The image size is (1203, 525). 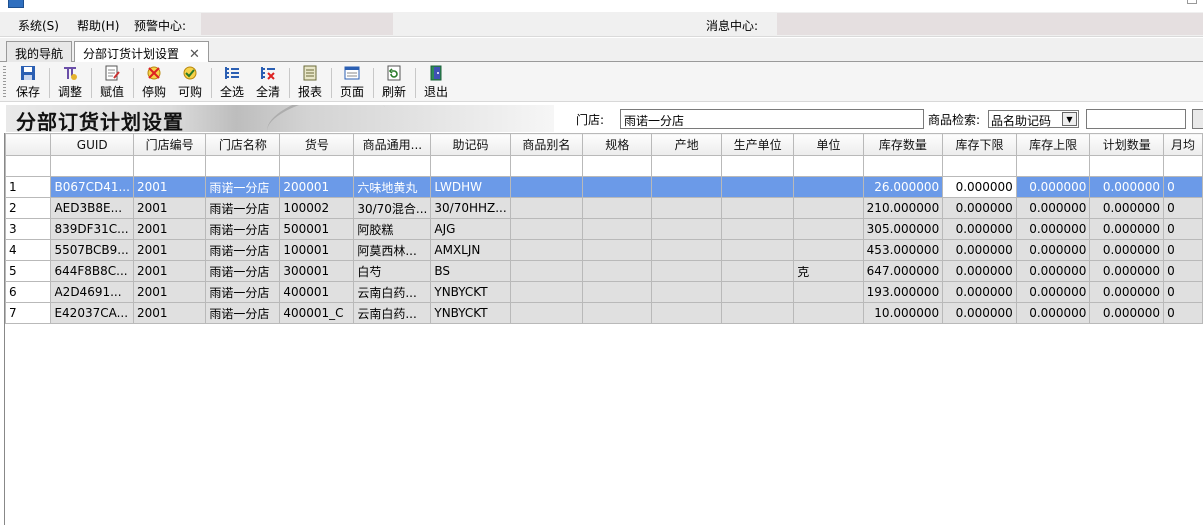 What do you see at coordinates (4, 82) in the screenshot?
I see `toolbar-grip` at bounding box center [4, 82].